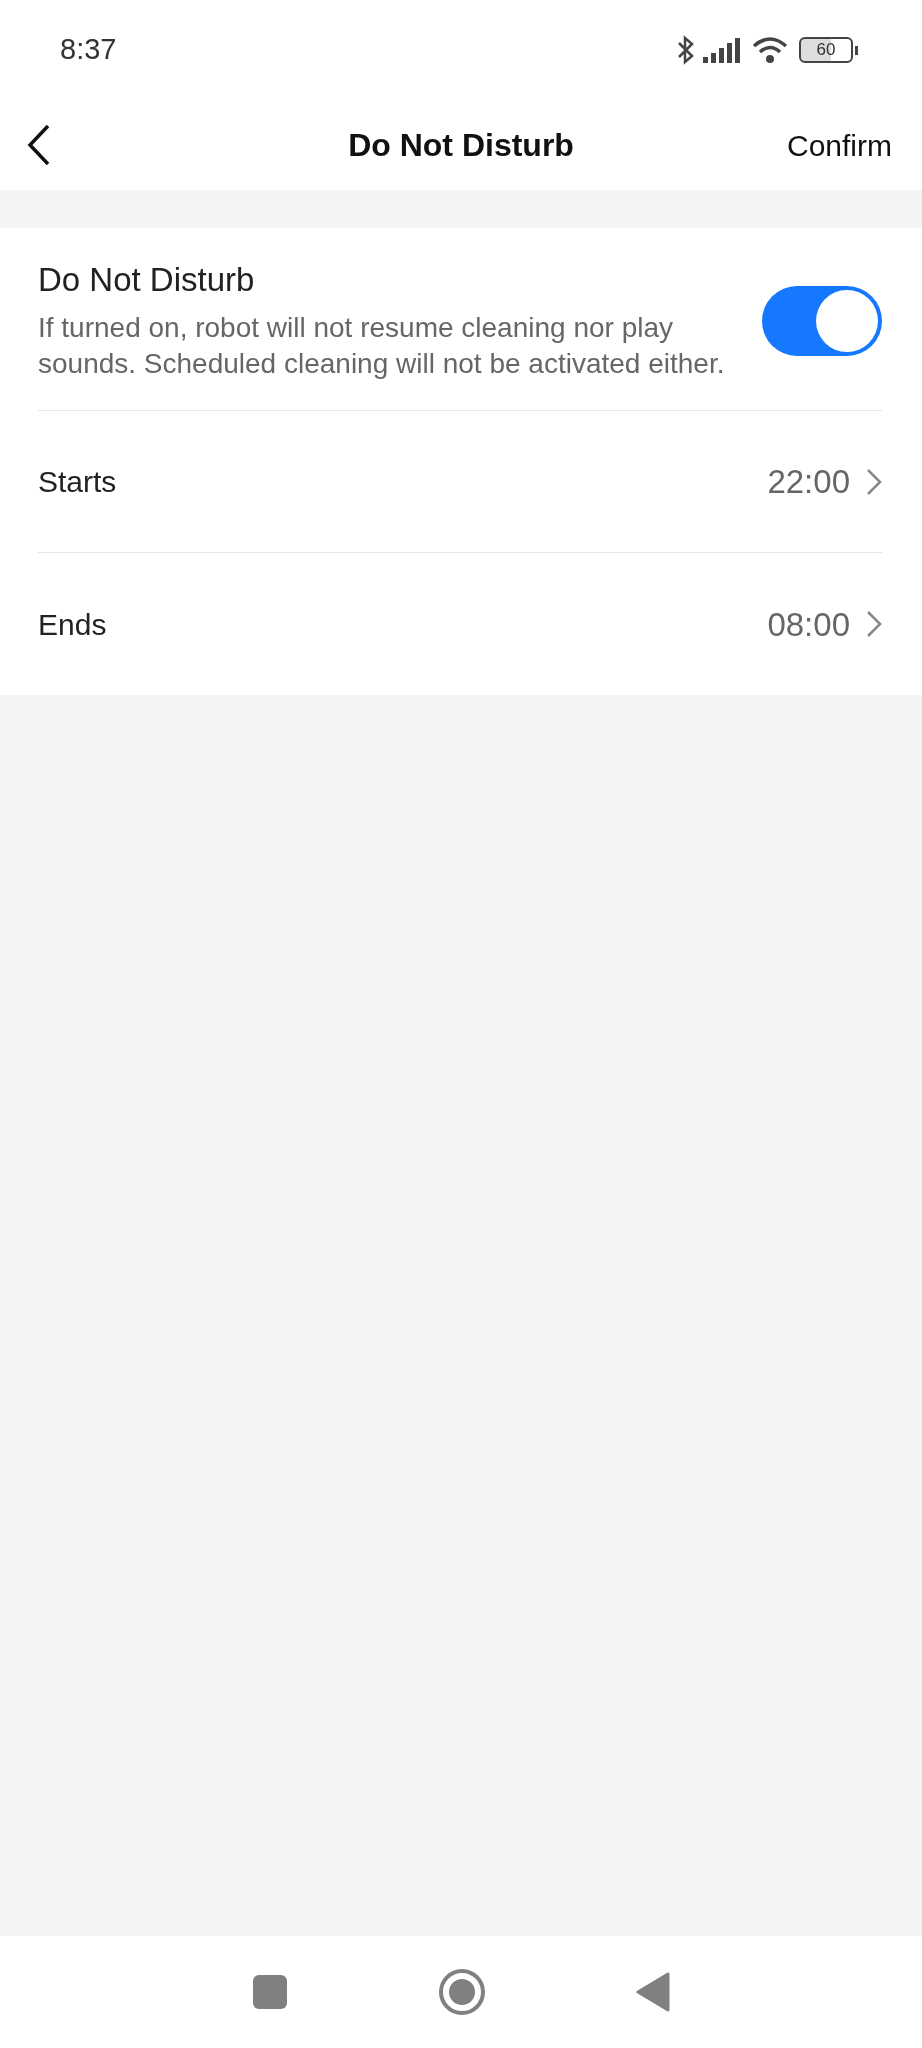  Describe the element at coordinates (88, 50) in the screenshot. I see `status-time: 8:37` at that location.